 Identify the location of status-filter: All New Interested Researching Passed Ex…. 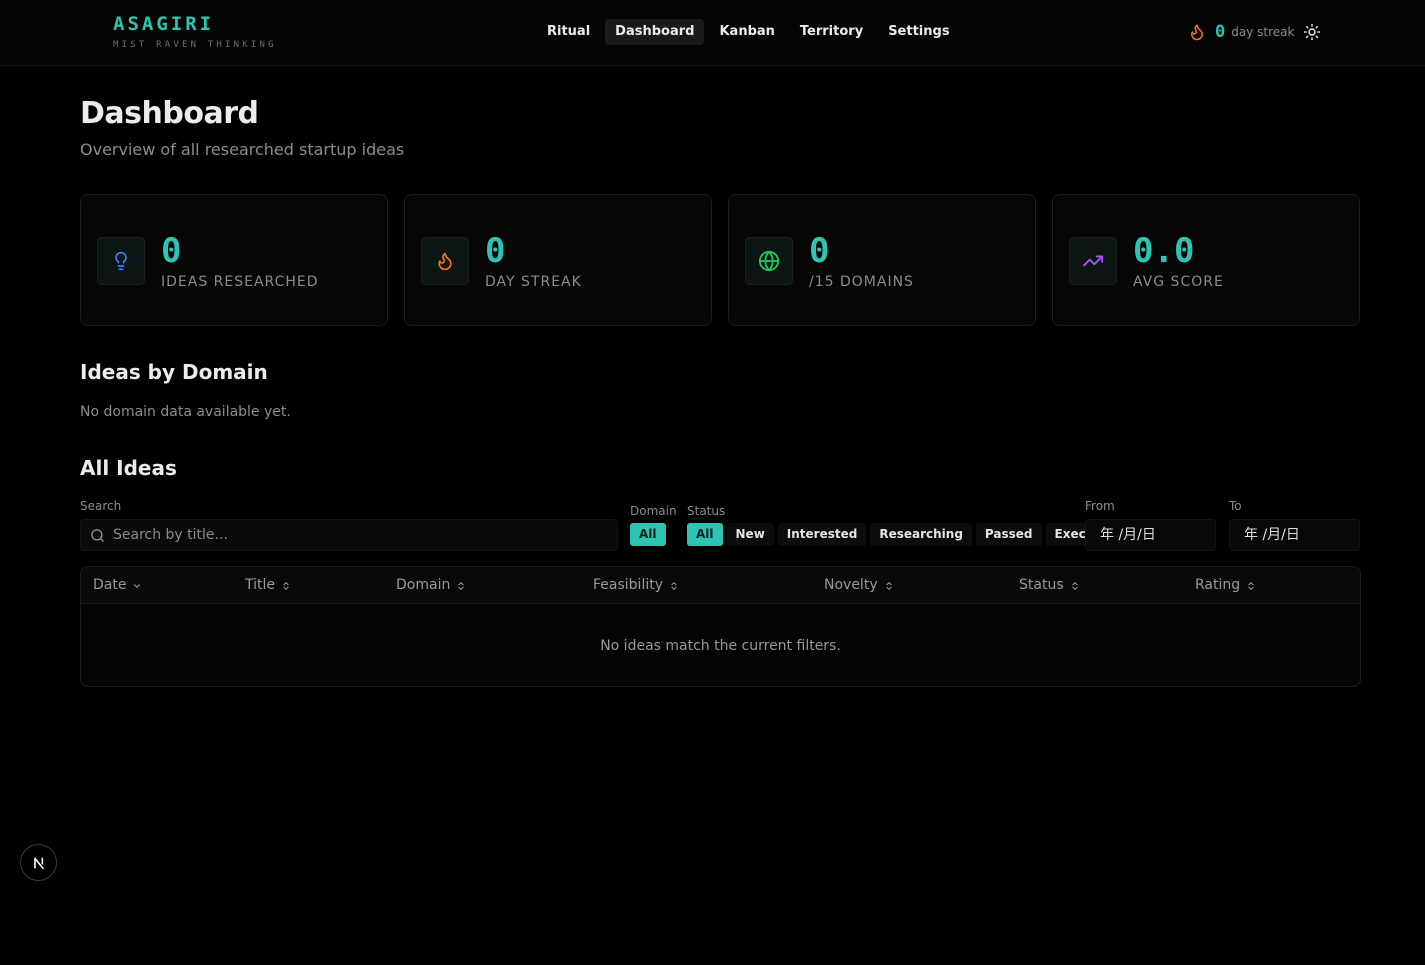
(909, 534).